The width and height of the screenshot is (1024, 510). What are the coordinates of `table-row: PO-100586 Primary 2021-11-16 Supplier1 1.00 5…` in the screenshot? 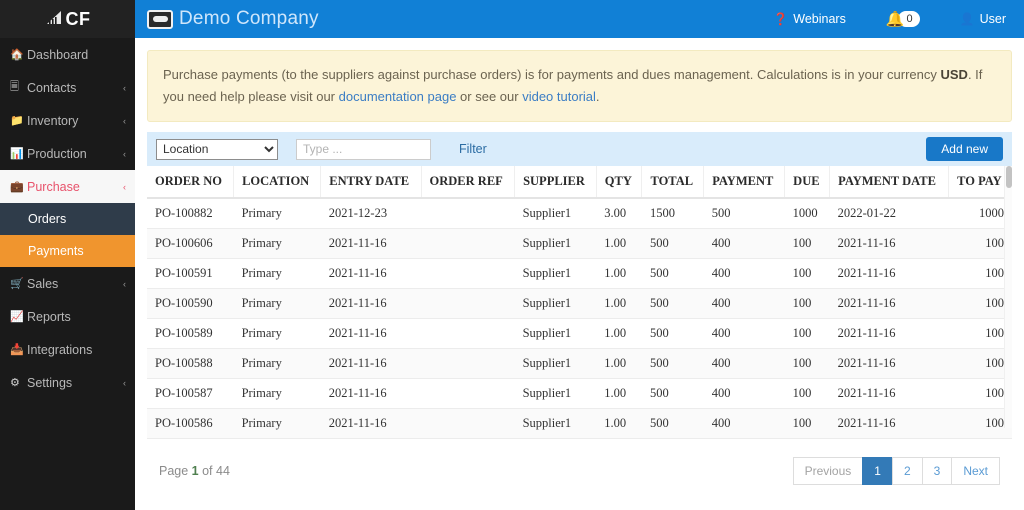 It's located at (579, 423).